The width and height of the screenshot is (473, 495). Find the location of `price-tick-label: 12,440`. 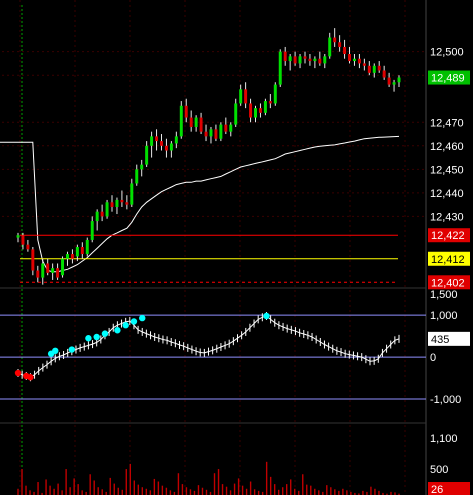

price-tick-label: 12,440 is located at coordinates (447, 194).